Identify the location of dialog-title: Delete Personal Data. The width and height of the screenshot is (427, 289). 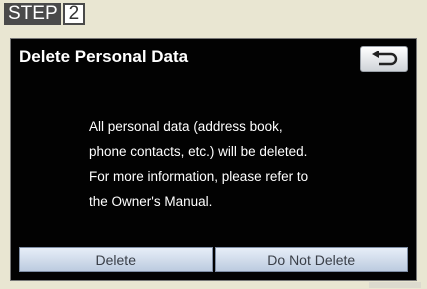
(104, 56).